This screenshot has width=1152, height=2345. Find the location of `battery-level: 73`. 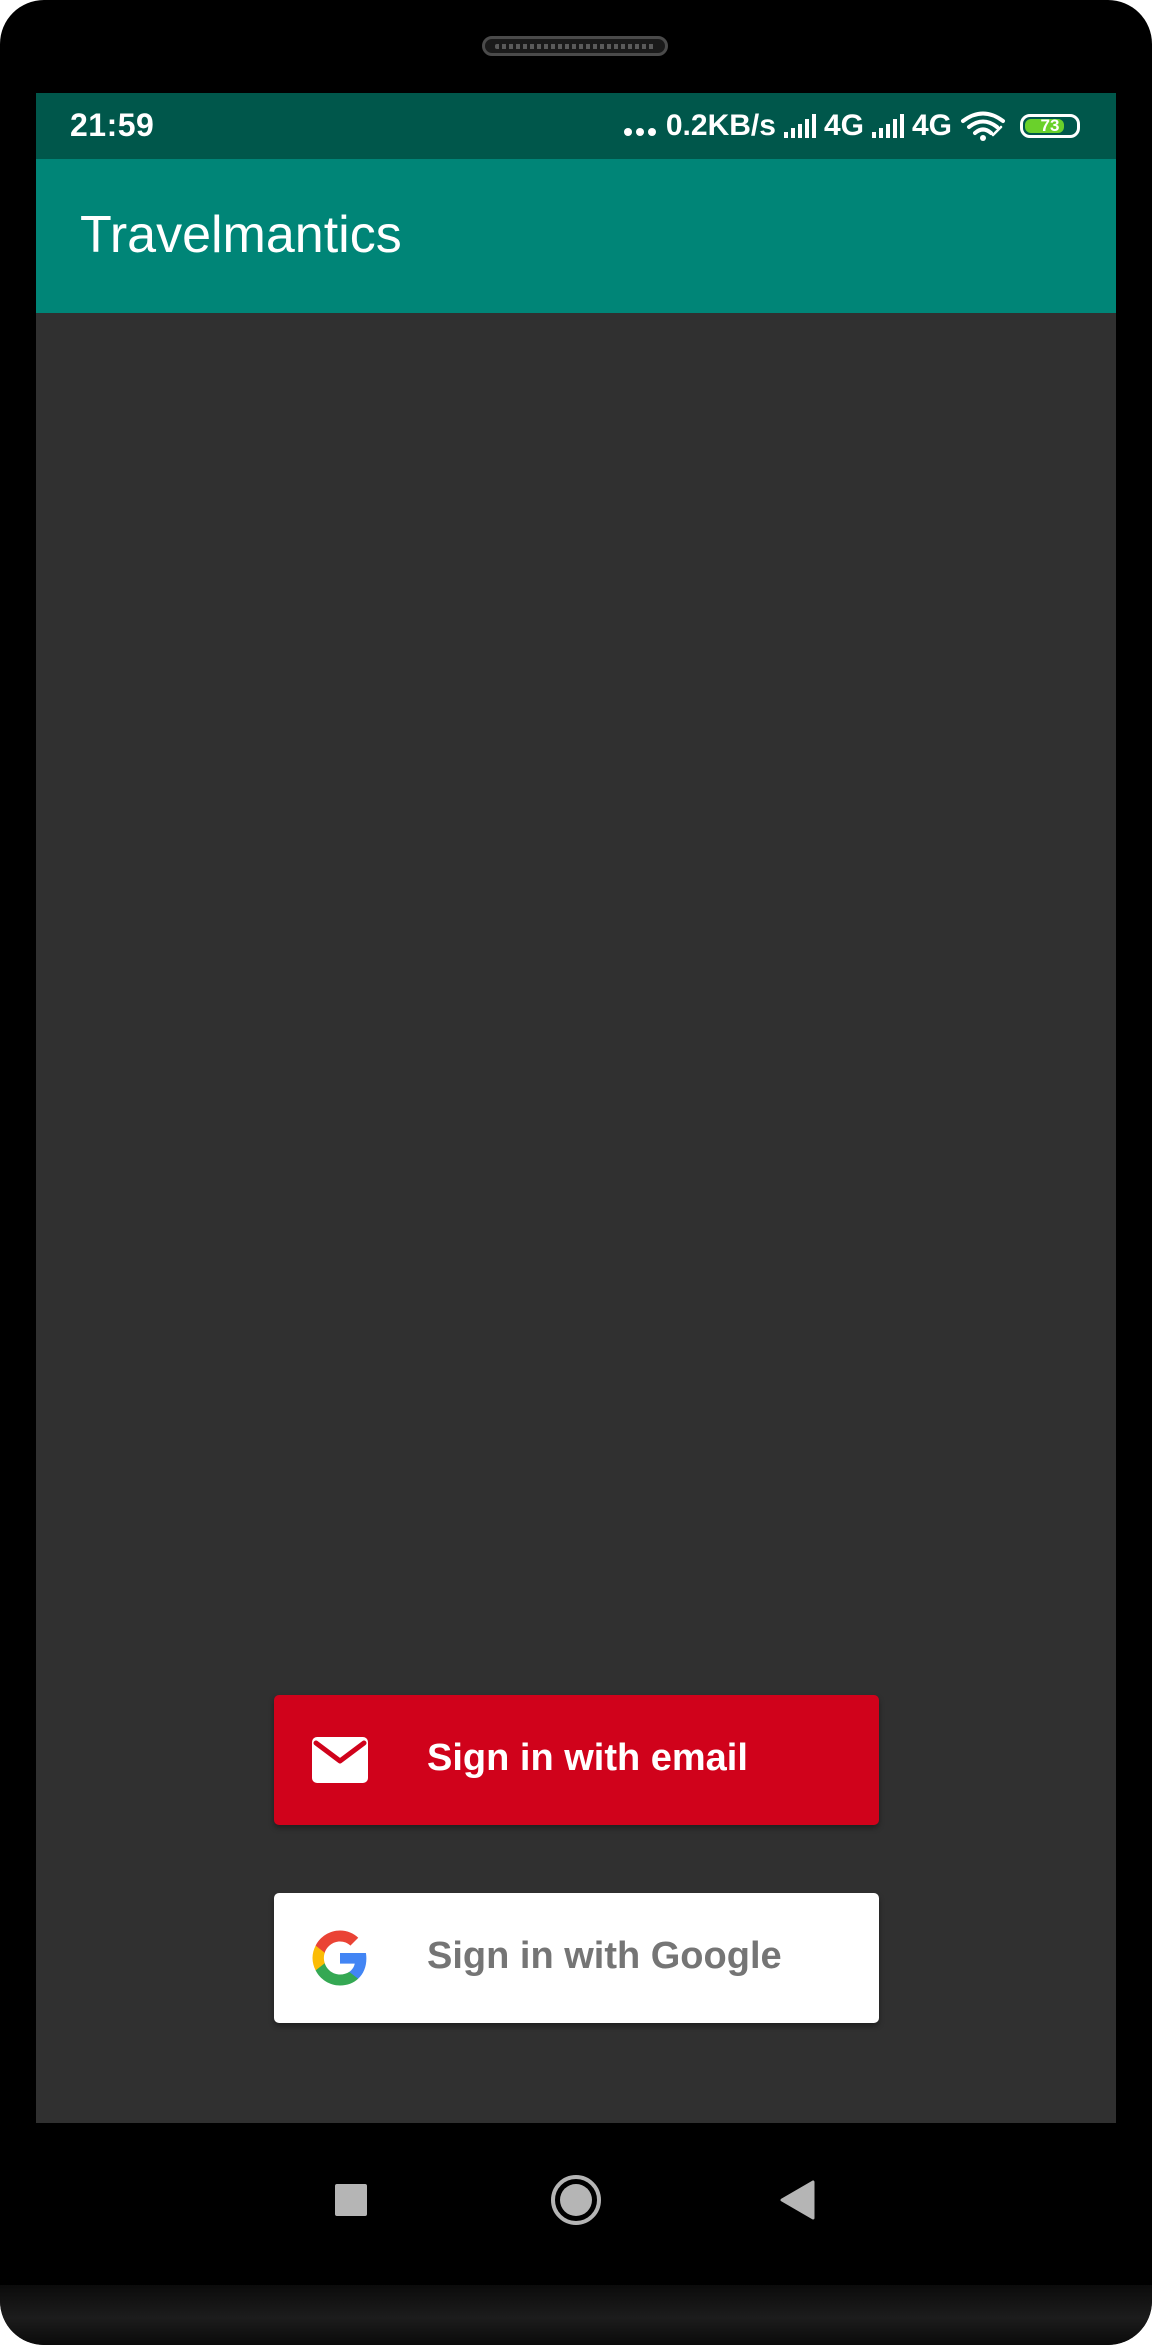

battery-level: 73 is located at coordinates (1050, 125).